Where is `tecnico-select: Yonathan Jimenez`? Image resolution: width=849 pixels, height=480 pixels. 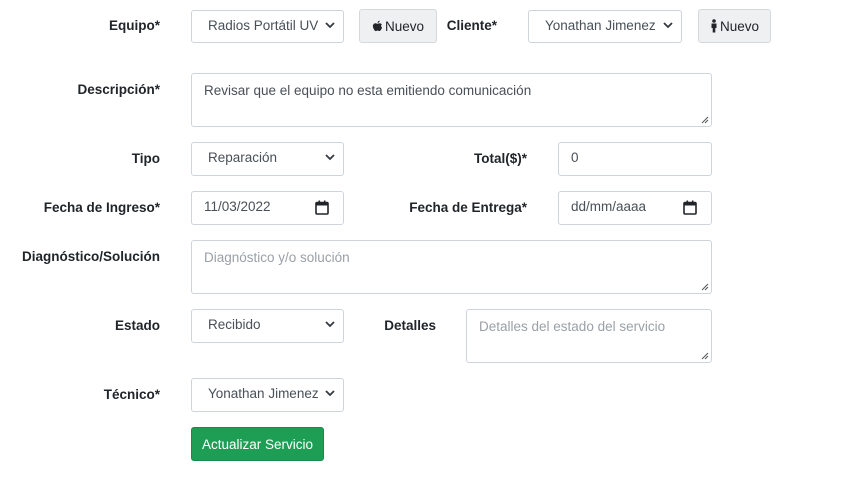
tecnico-select: Yonathan Jimenez is located at coordinates (267, 395).